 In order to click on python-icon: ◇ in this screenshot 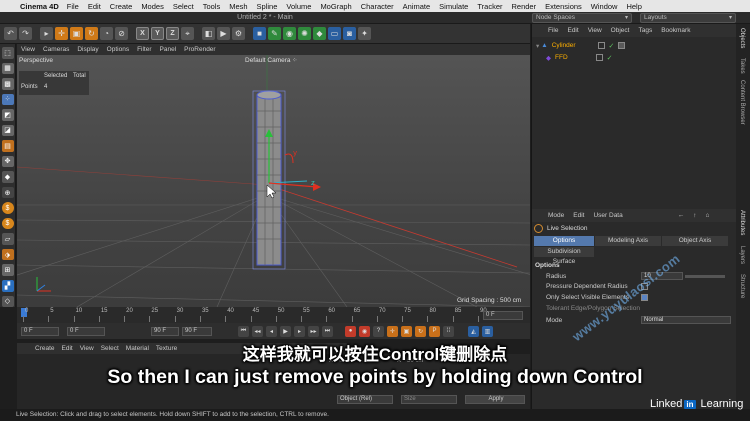, I will do `click(7, 301)`.